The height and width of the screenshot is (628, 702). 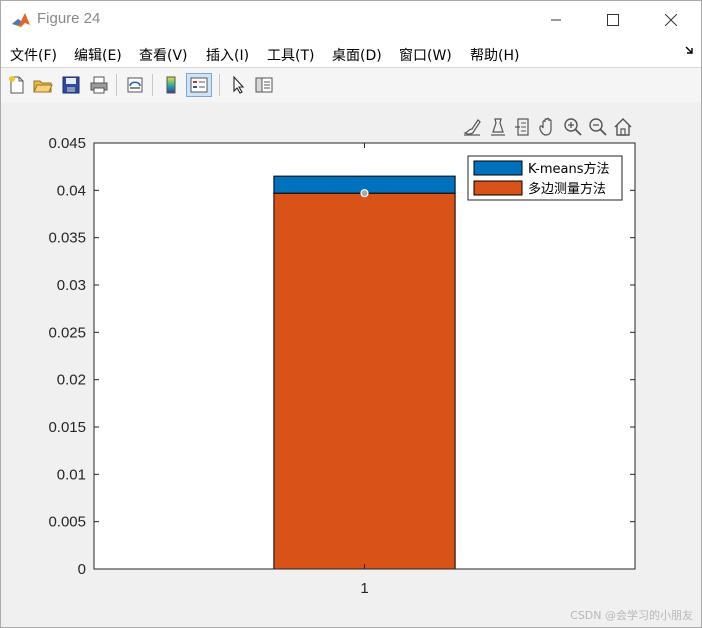 What do you see at coordinates (21, 20) in the screenshot?
I see `matlab-icon` at bounding box center [21, 20].